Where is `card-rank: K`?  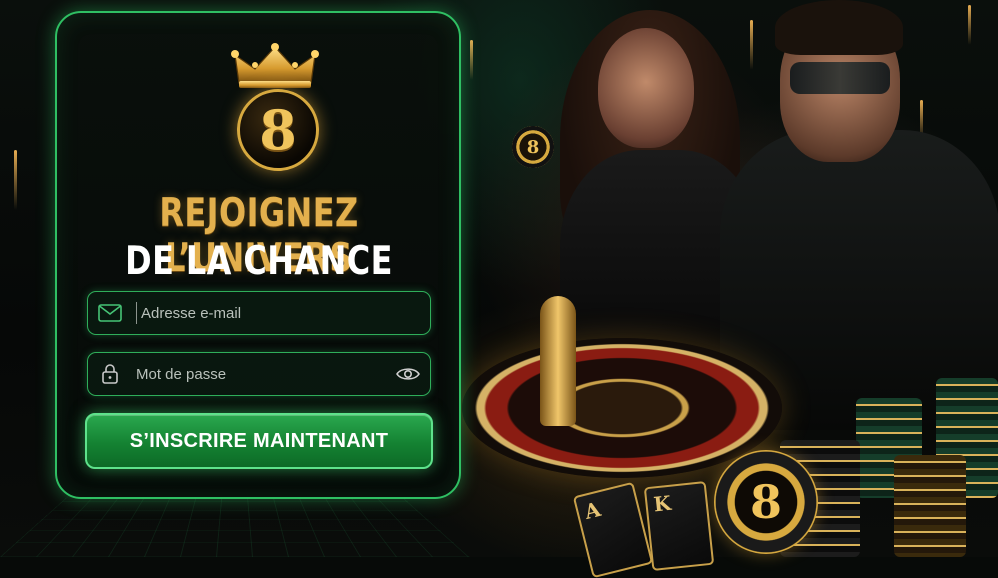 card-rank: K is located at coordinates (662, 503).